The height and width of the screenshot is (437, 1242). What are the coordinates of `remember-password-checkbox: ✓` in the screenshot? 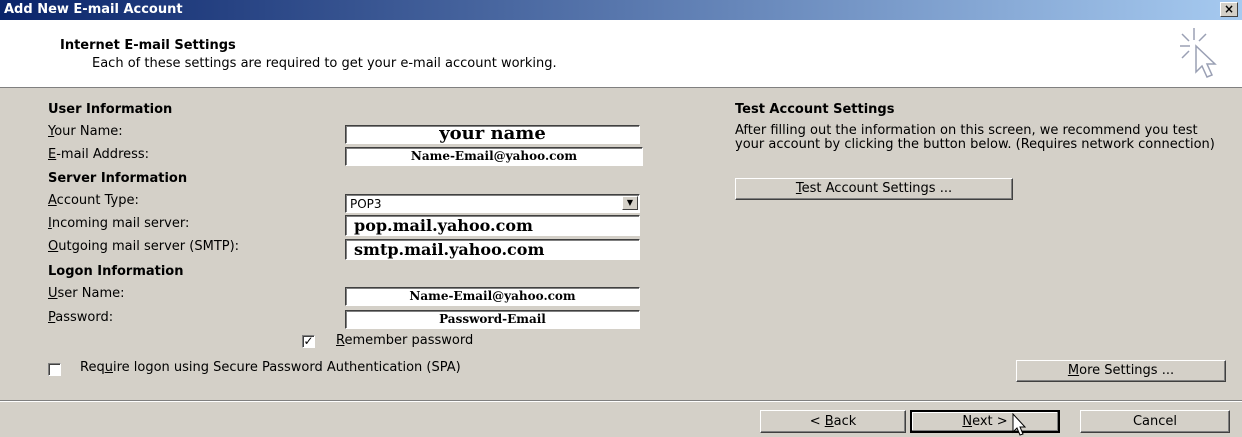 It's located at (308, 341).